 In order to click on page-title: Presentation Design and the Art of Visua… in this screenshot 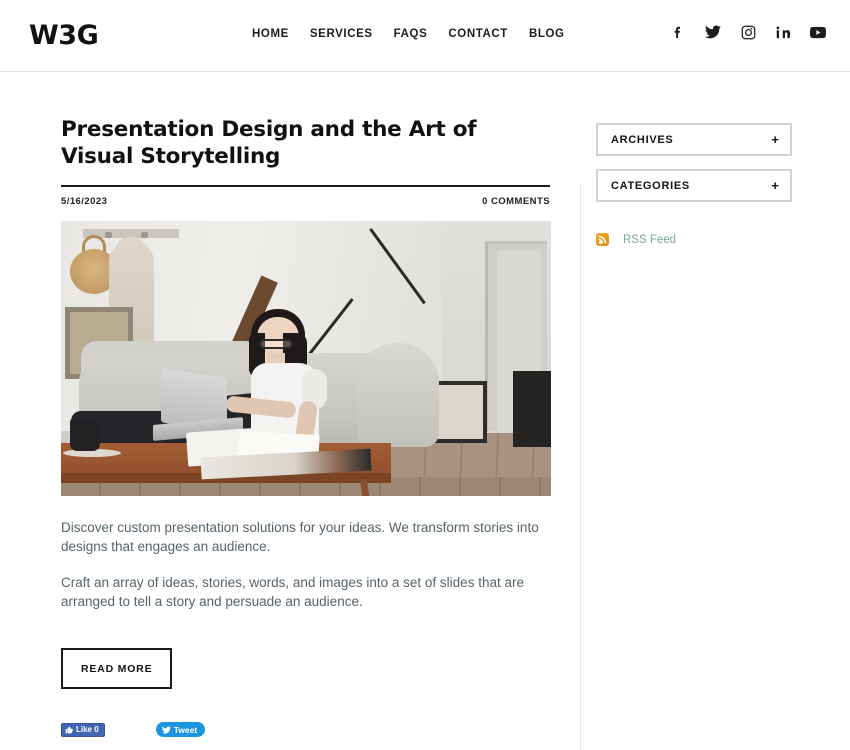, I will do `click(269, 143)`.